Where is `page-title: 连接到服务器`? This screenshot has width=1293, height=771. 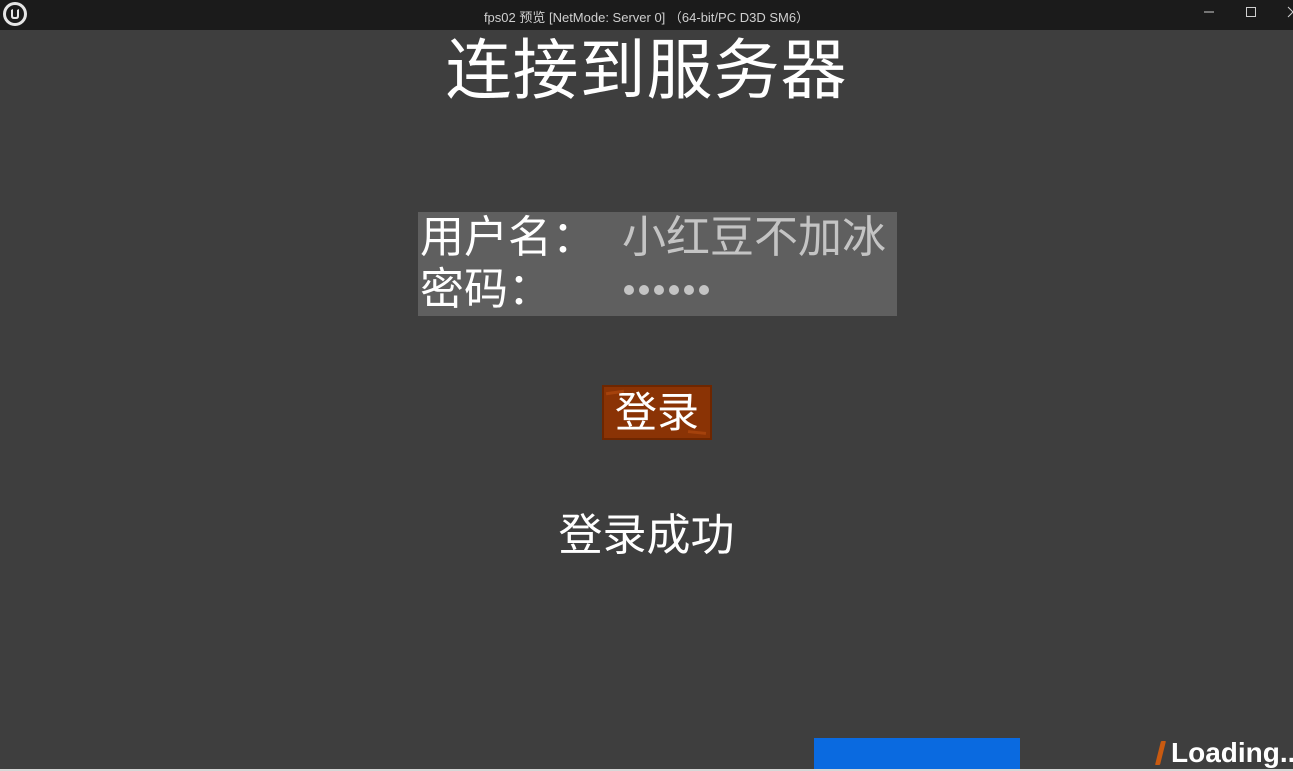
page-title: 连接到服务器 is located at coordinates (646, 70).